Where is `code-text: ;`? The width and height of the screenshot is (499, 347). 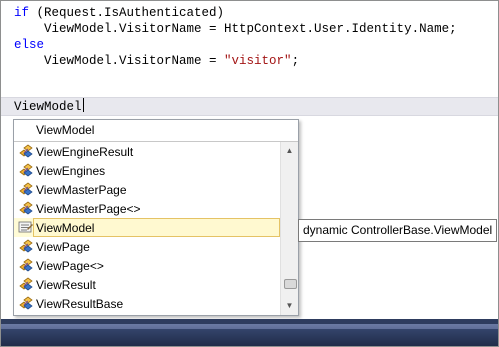
code-text: ; is located at coordinates (295, 61).